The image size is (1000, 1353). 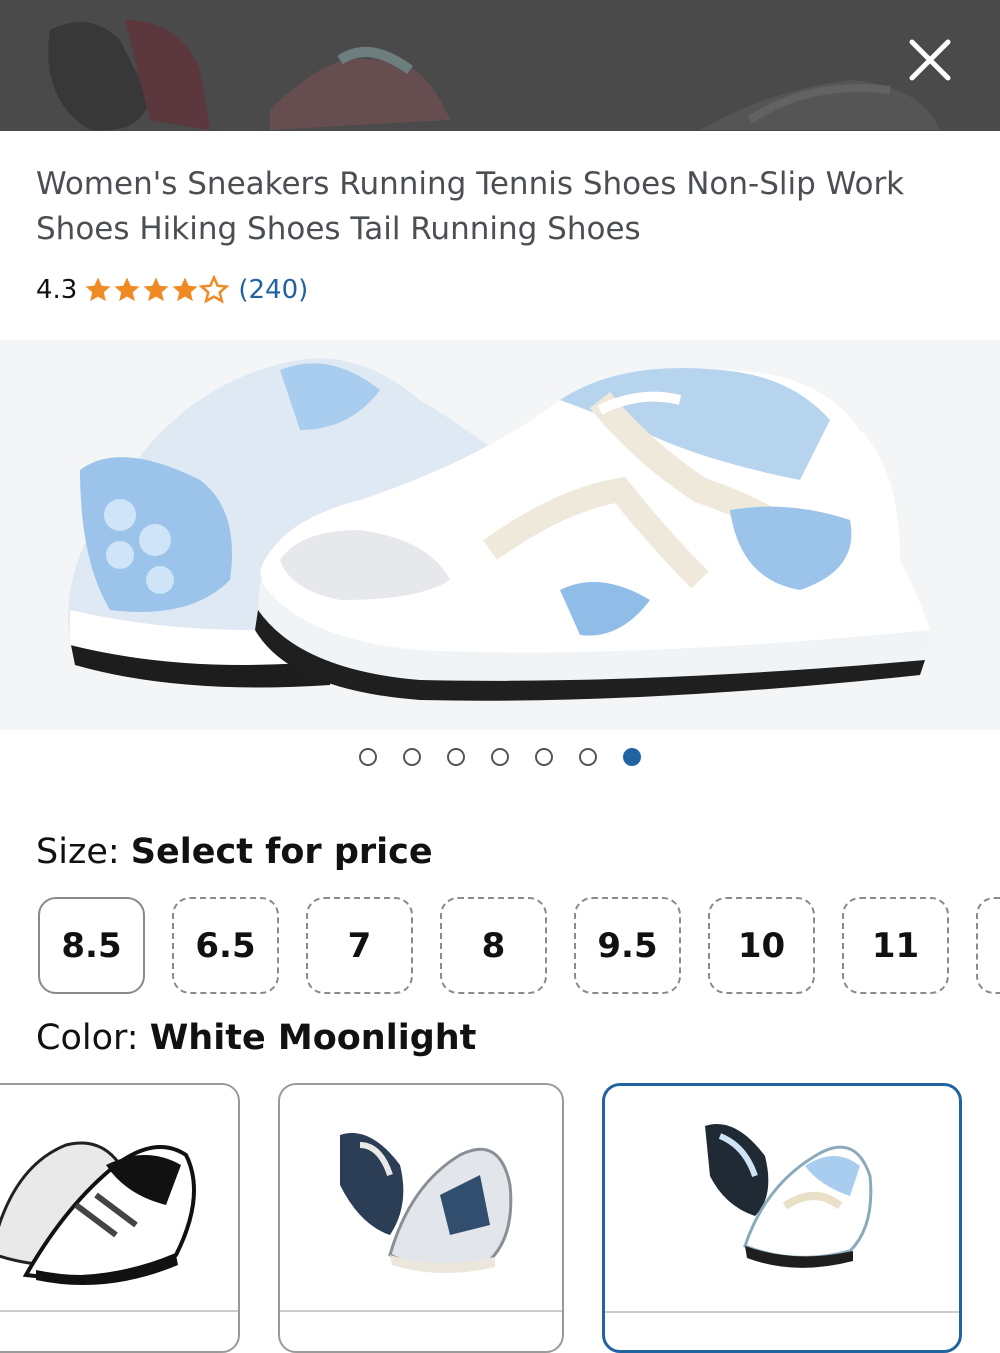 I want to click on color-heading: Color: White Moonlight, so click(x=256, y=1038).